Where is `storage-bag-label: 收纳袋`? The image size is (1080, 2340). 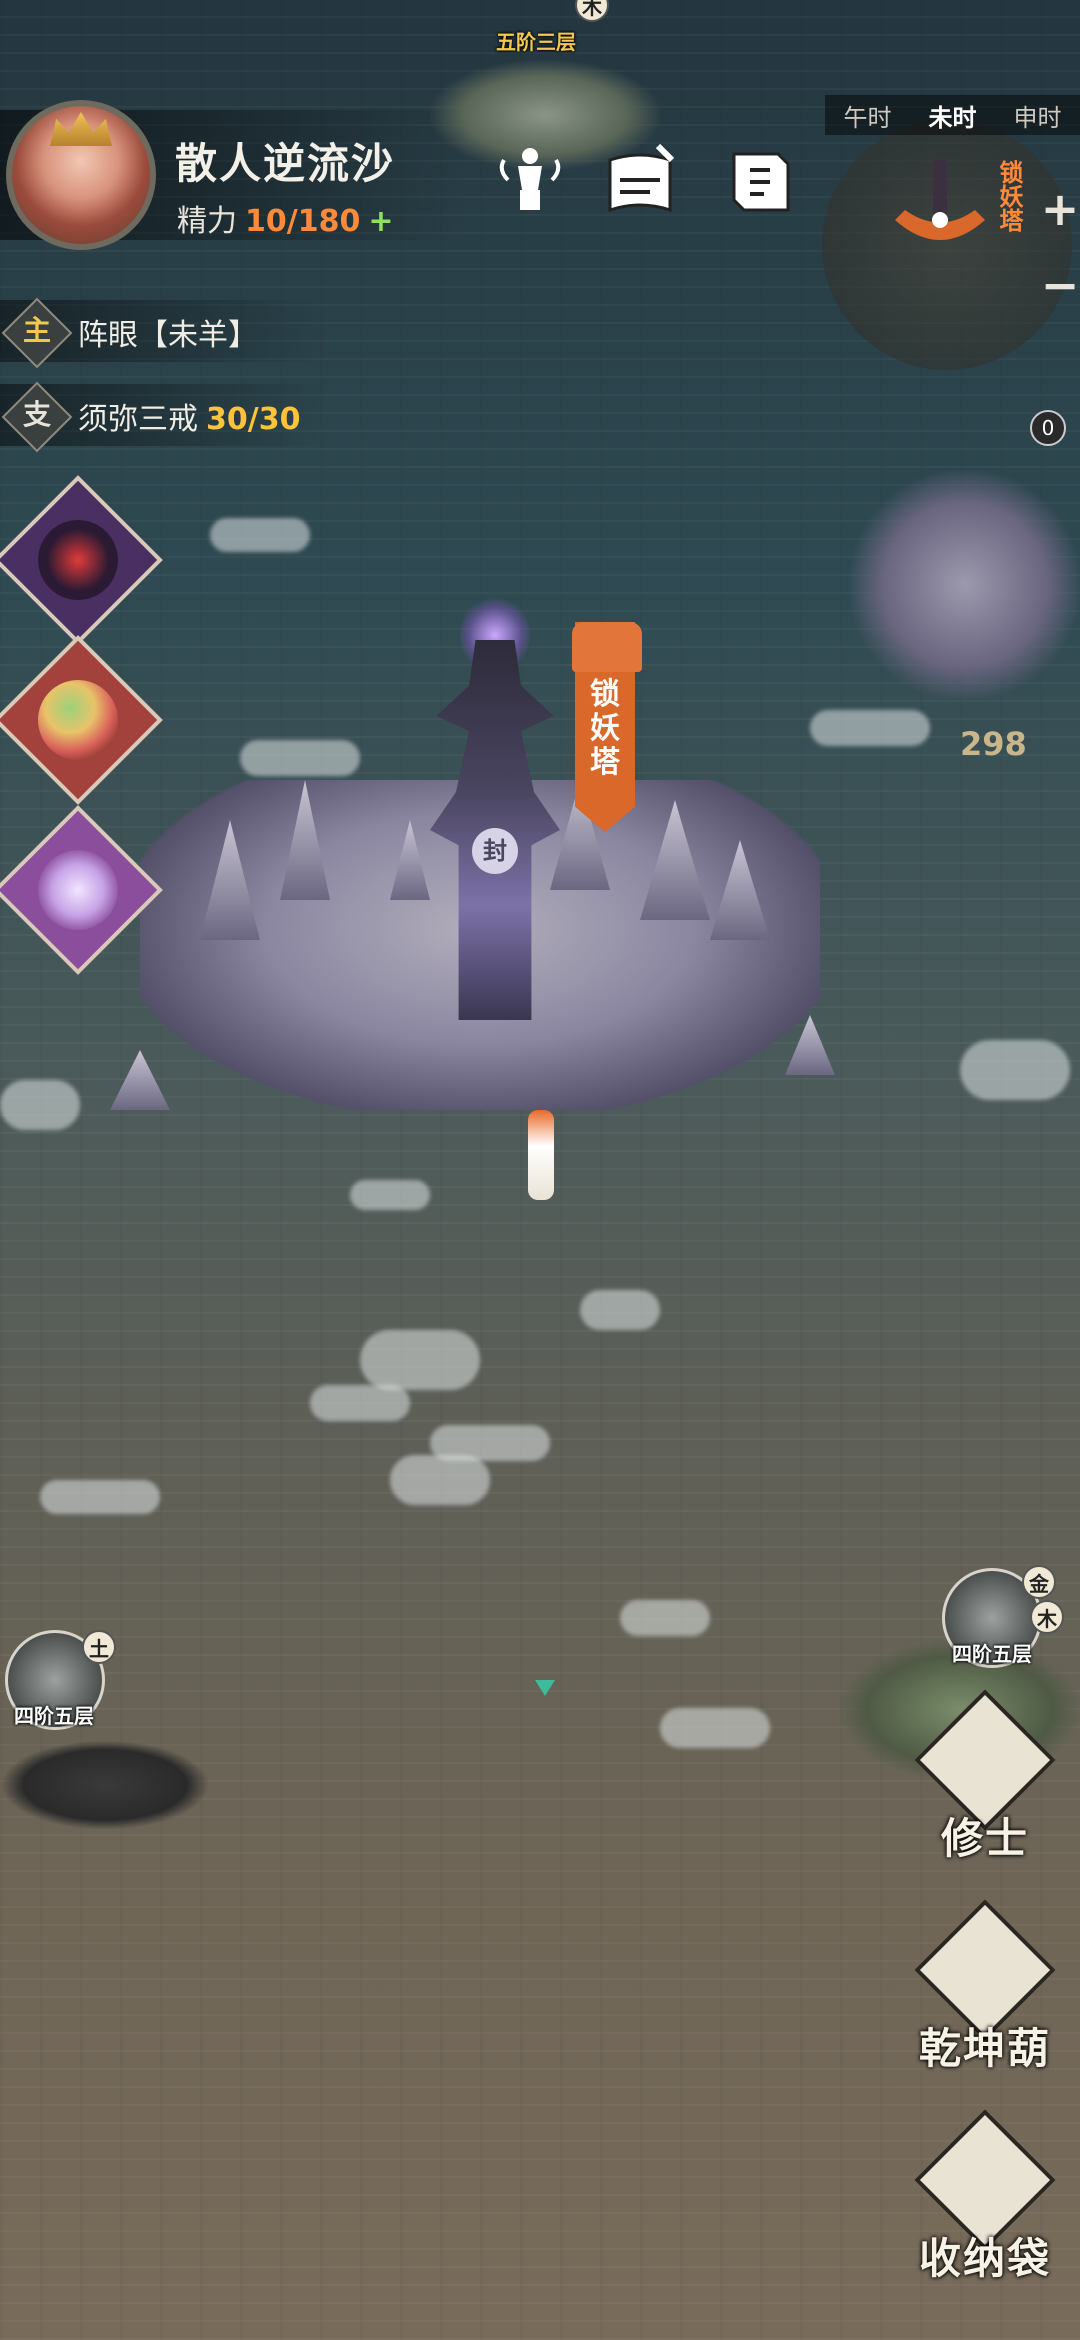 storage-bag-label: 收纳袋 is located at coordinates (984, 2258).